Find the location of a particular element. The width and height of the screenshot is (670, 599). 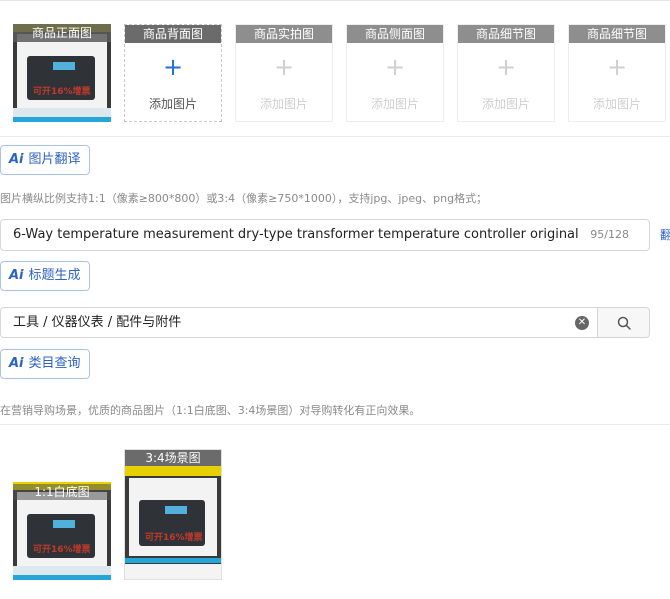

ai-title-generate-label: 标题生成 is located at coordinates (54, 275).